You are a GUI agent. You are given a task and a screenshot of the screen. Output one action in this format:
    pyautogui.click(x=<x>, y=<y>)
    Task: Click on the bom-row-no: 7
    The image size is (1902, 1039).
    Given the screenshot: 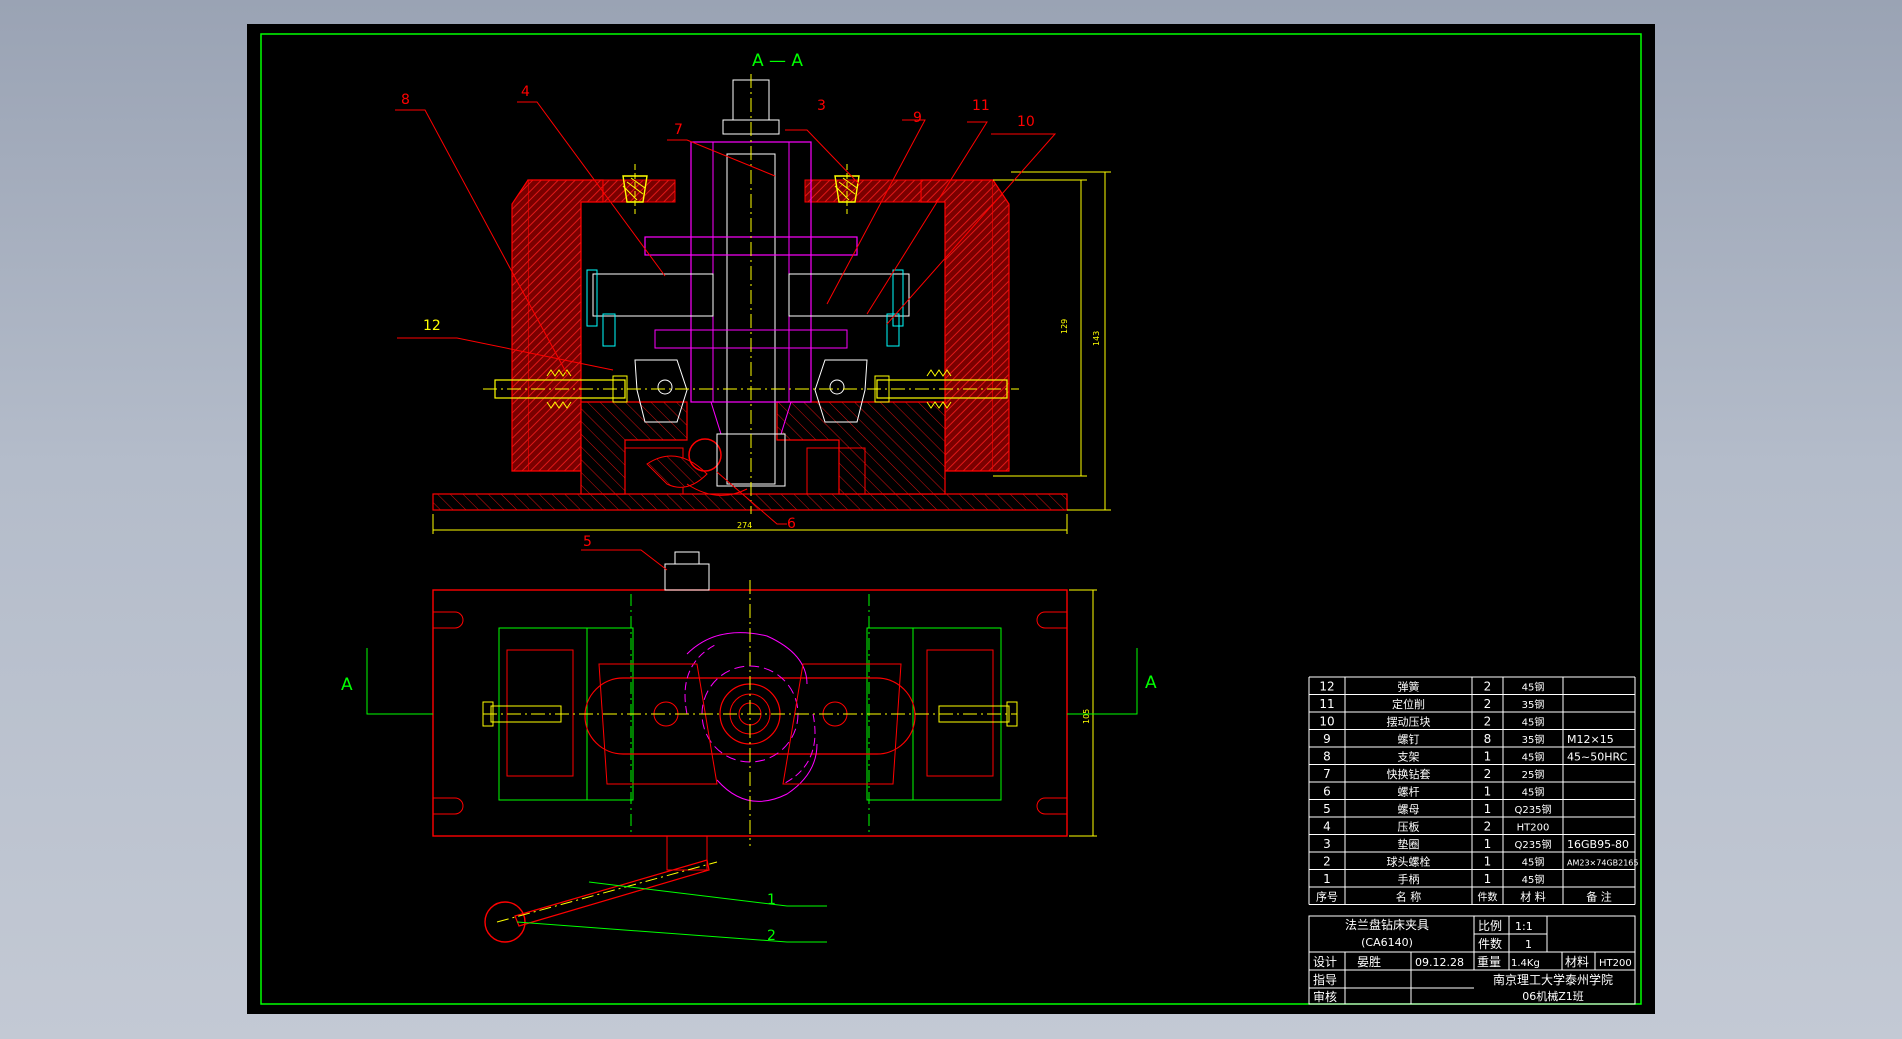 What is the action you would take?
    pyautogui.click(x=1327, y=774)
    